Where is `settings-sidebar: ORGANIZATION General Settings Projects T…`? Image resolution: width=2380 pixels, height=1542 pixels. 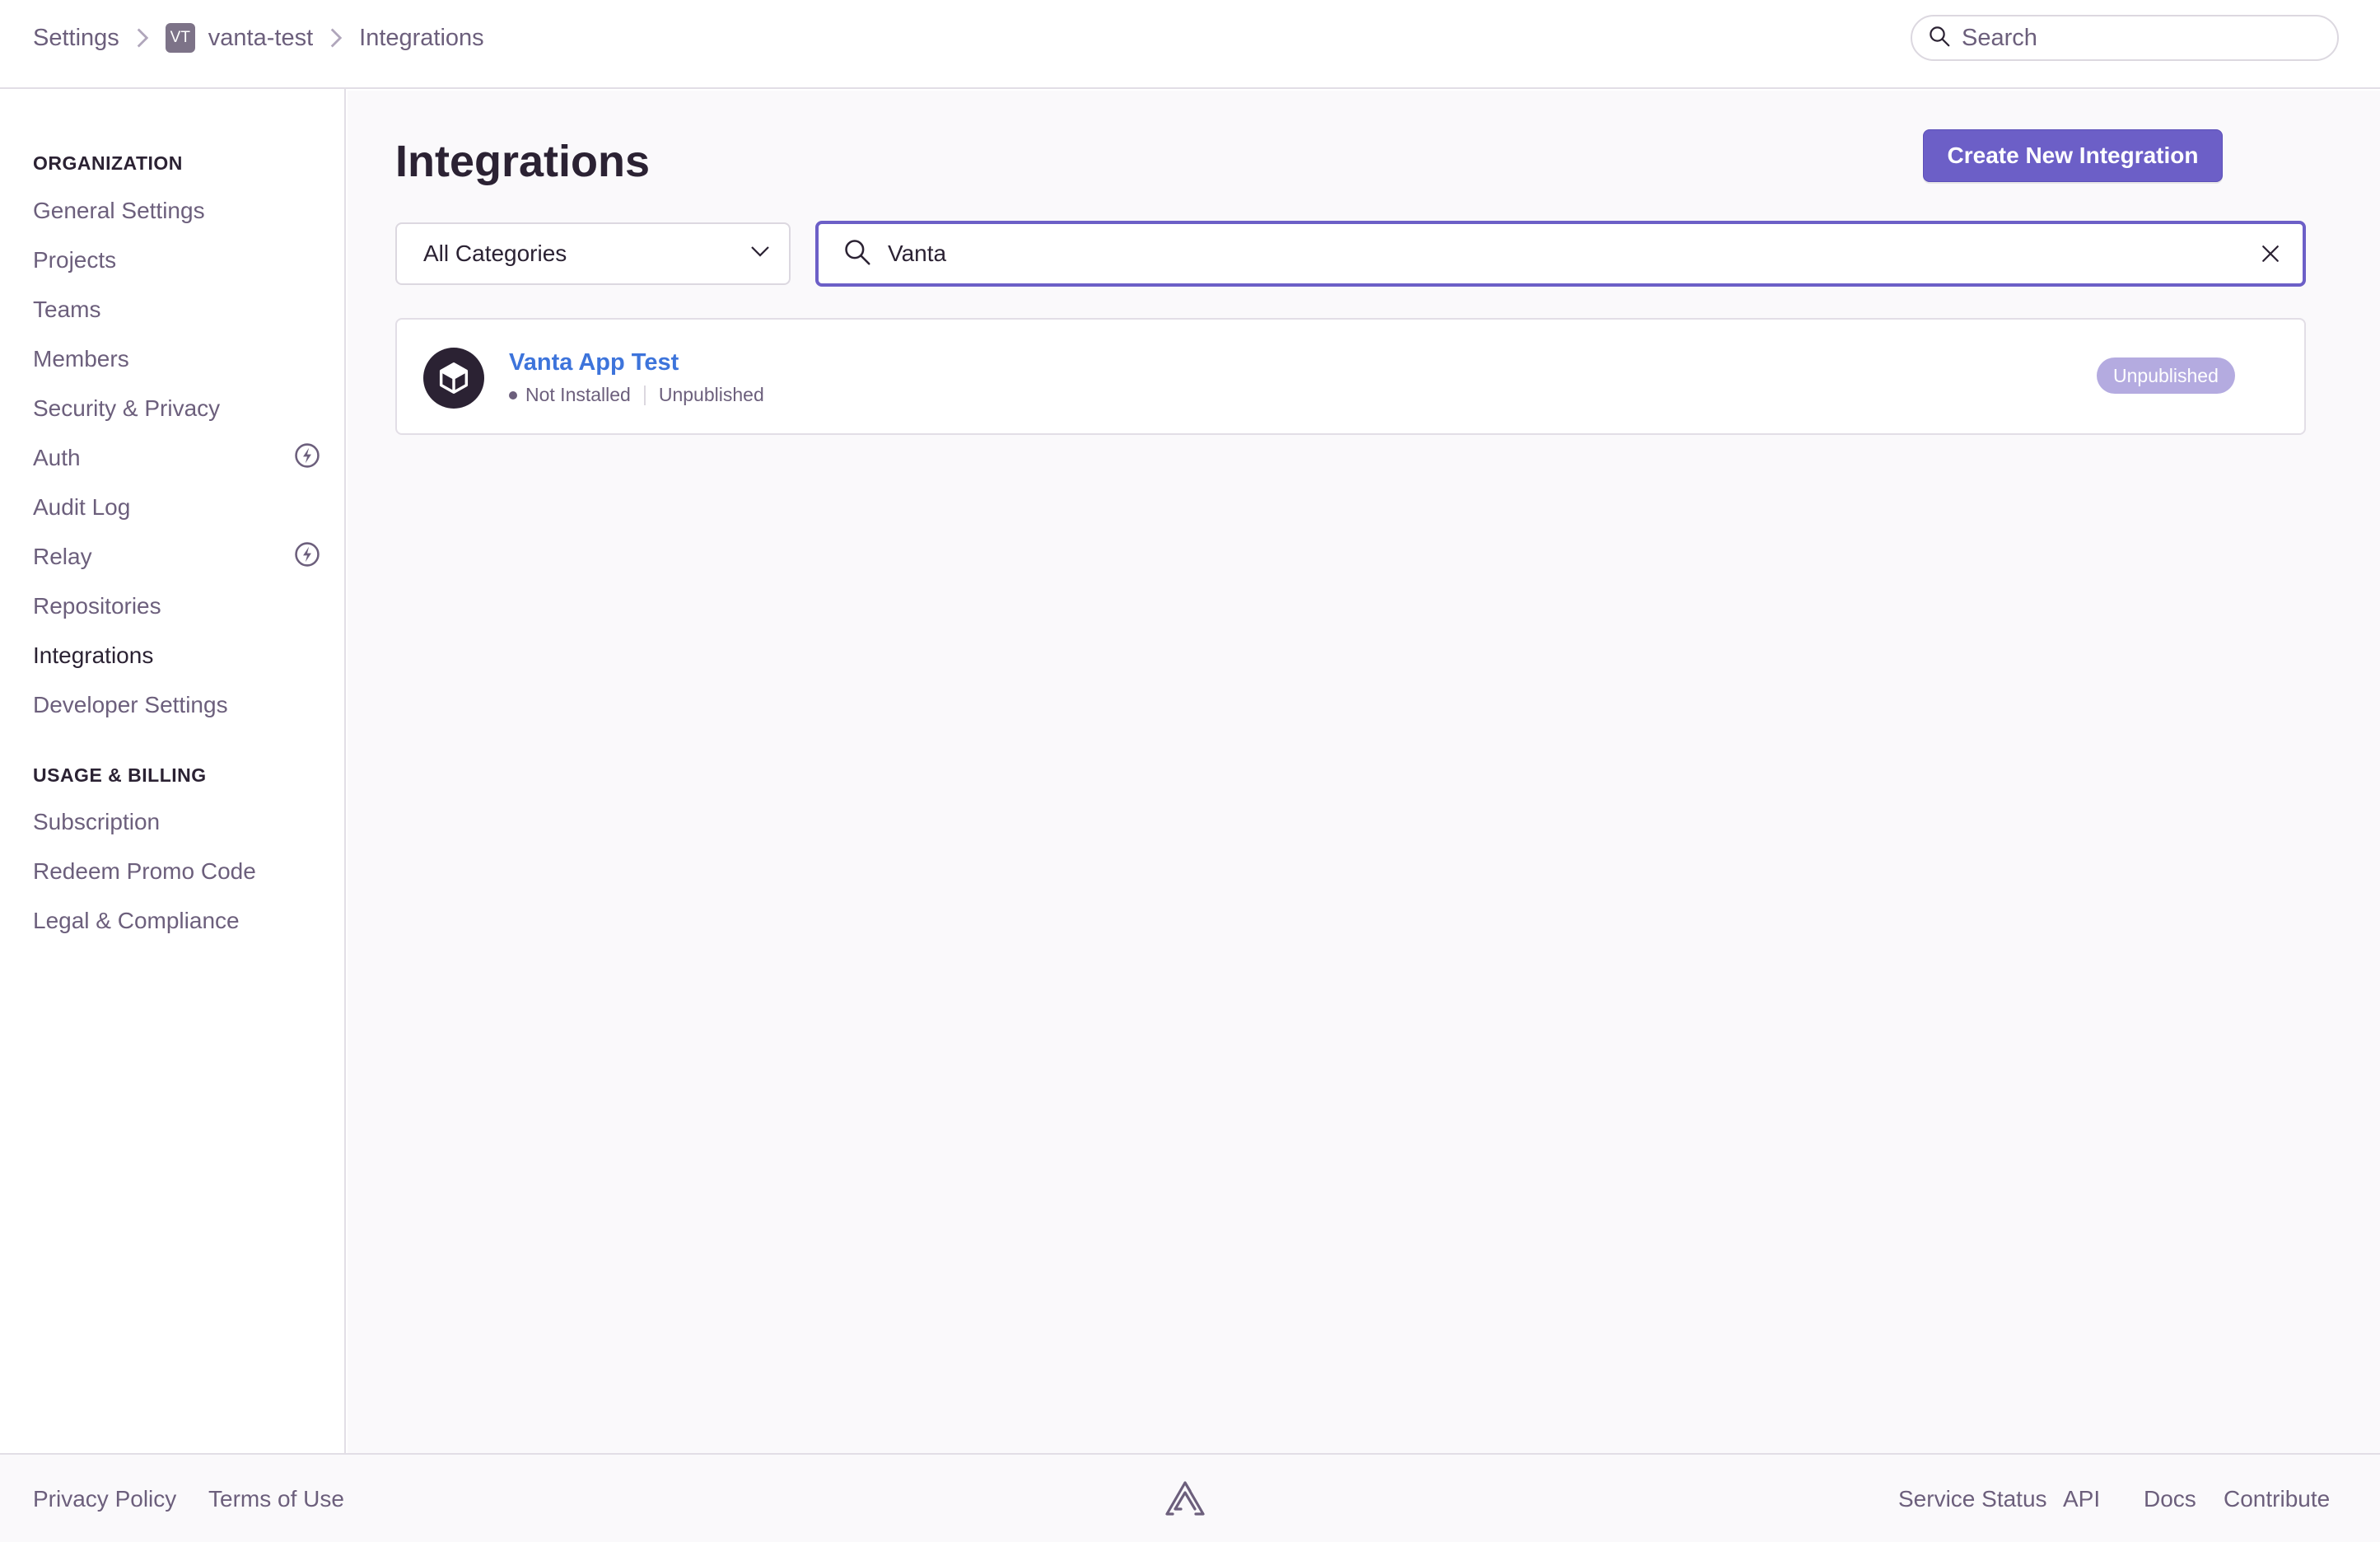 settings-sidebar: ORGANIZATION General Settings Projects T… is located at coordinates (173, 771).